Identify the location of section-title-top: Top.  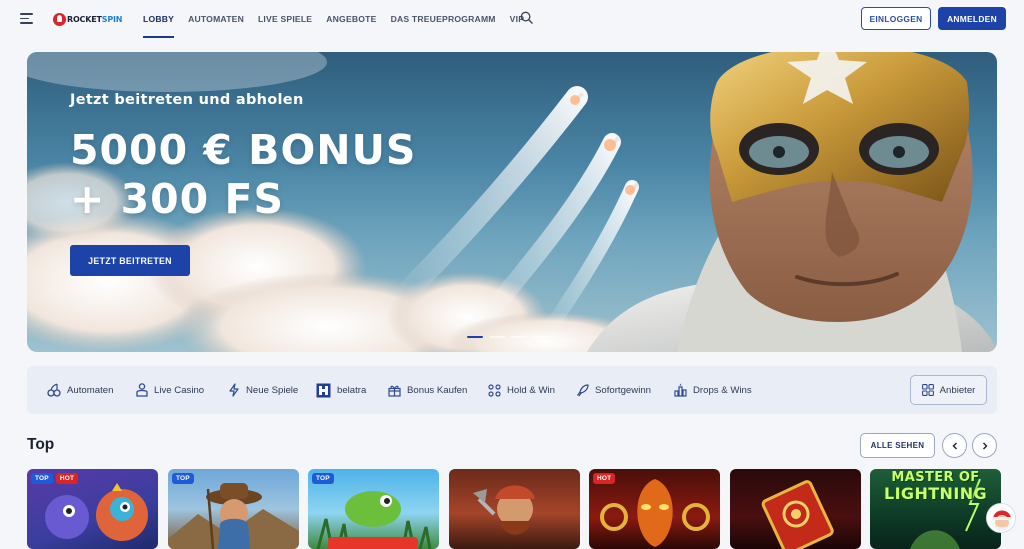
(41, 444).